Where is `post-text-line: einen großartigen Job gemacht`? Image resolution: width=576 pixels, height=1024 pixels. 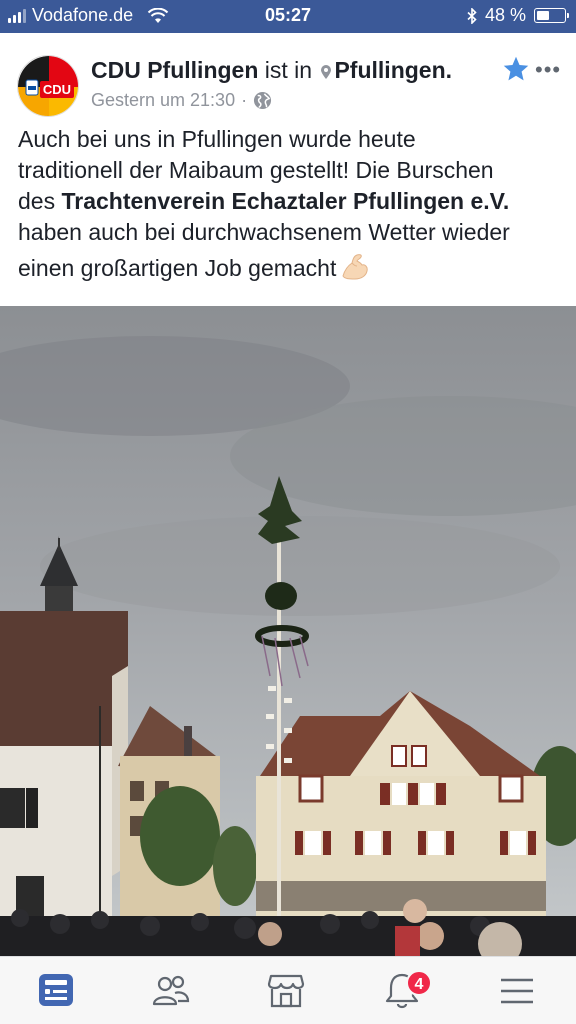
post-text-line: einen großartigen Job gemacht is located at coordinates (290, 268).